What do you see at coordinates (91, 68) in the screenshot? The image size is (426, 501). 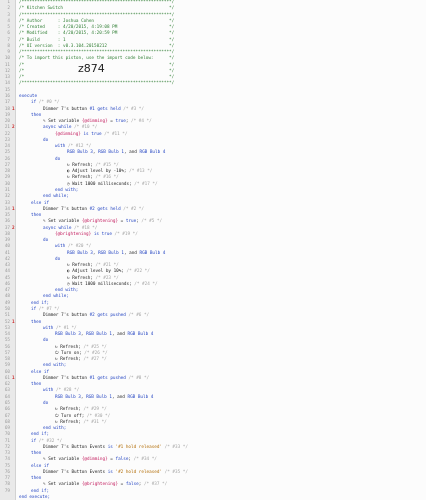 I see `import-code: z874` at bounding box center [91, 68].